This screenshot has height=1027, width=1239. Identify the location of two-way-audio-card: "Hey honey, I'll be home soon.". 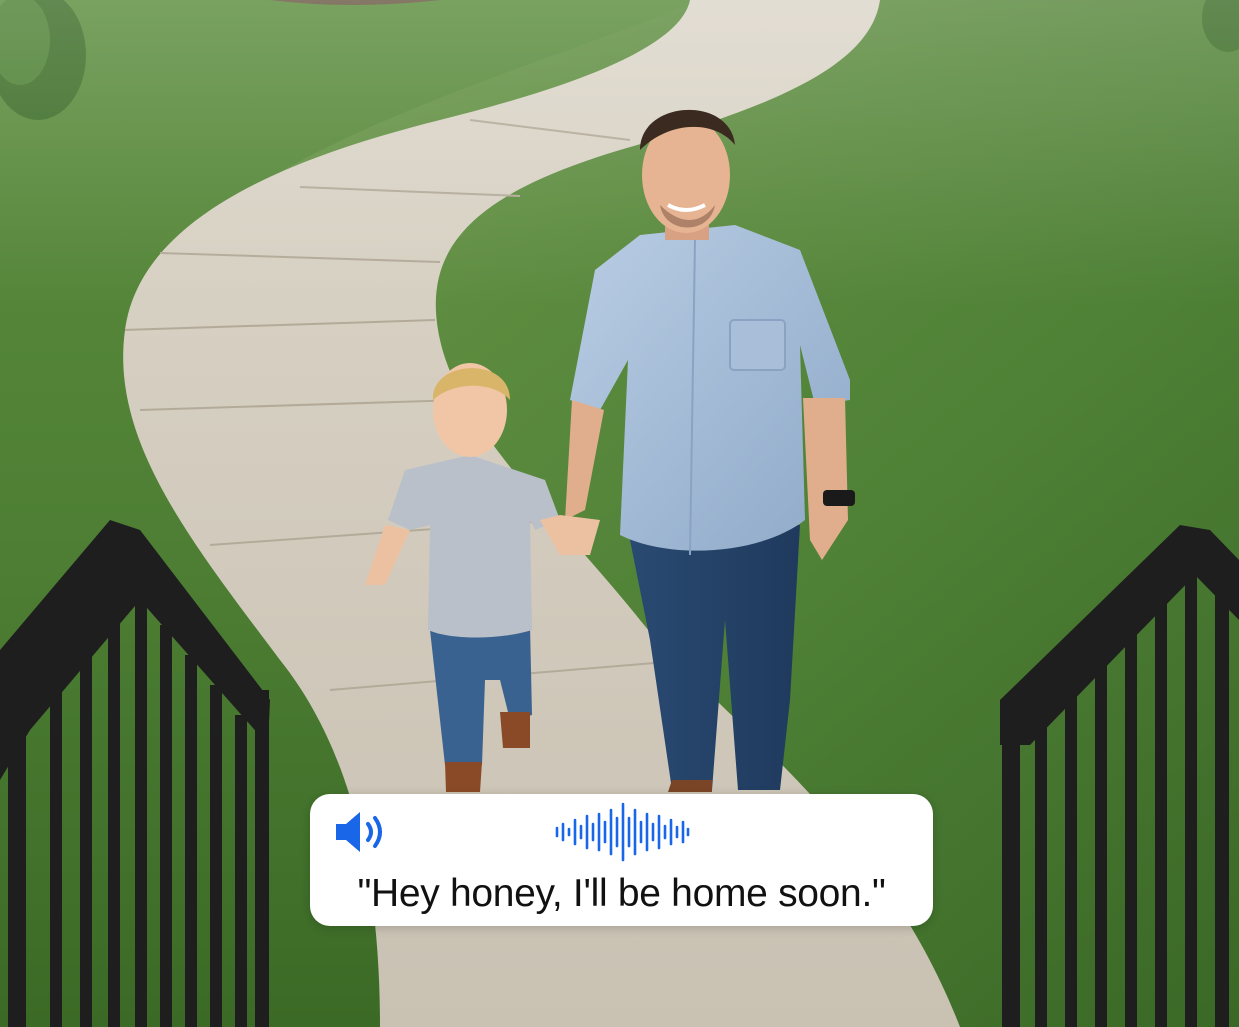
(621, 860).